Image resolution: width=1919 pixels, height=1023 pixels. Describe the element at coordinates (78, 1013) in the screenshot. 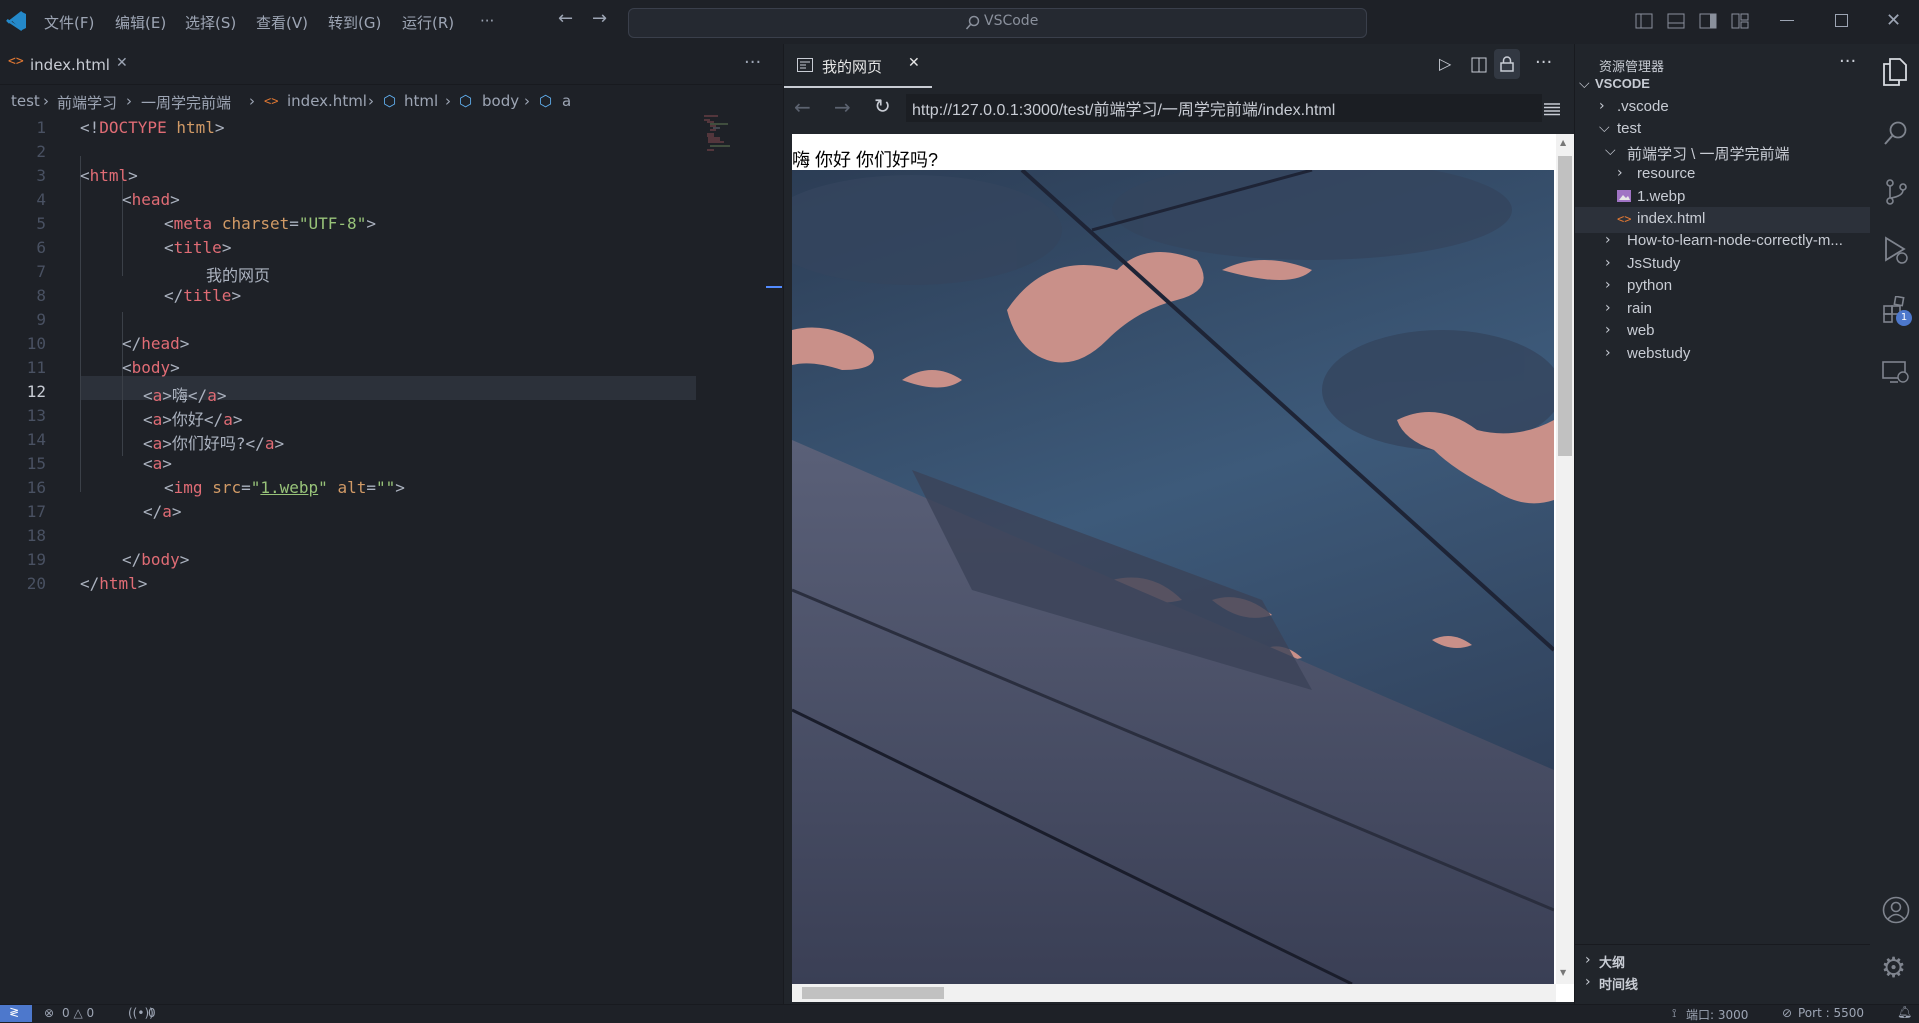

I see `problems-count: 0 △ 0` at that location.